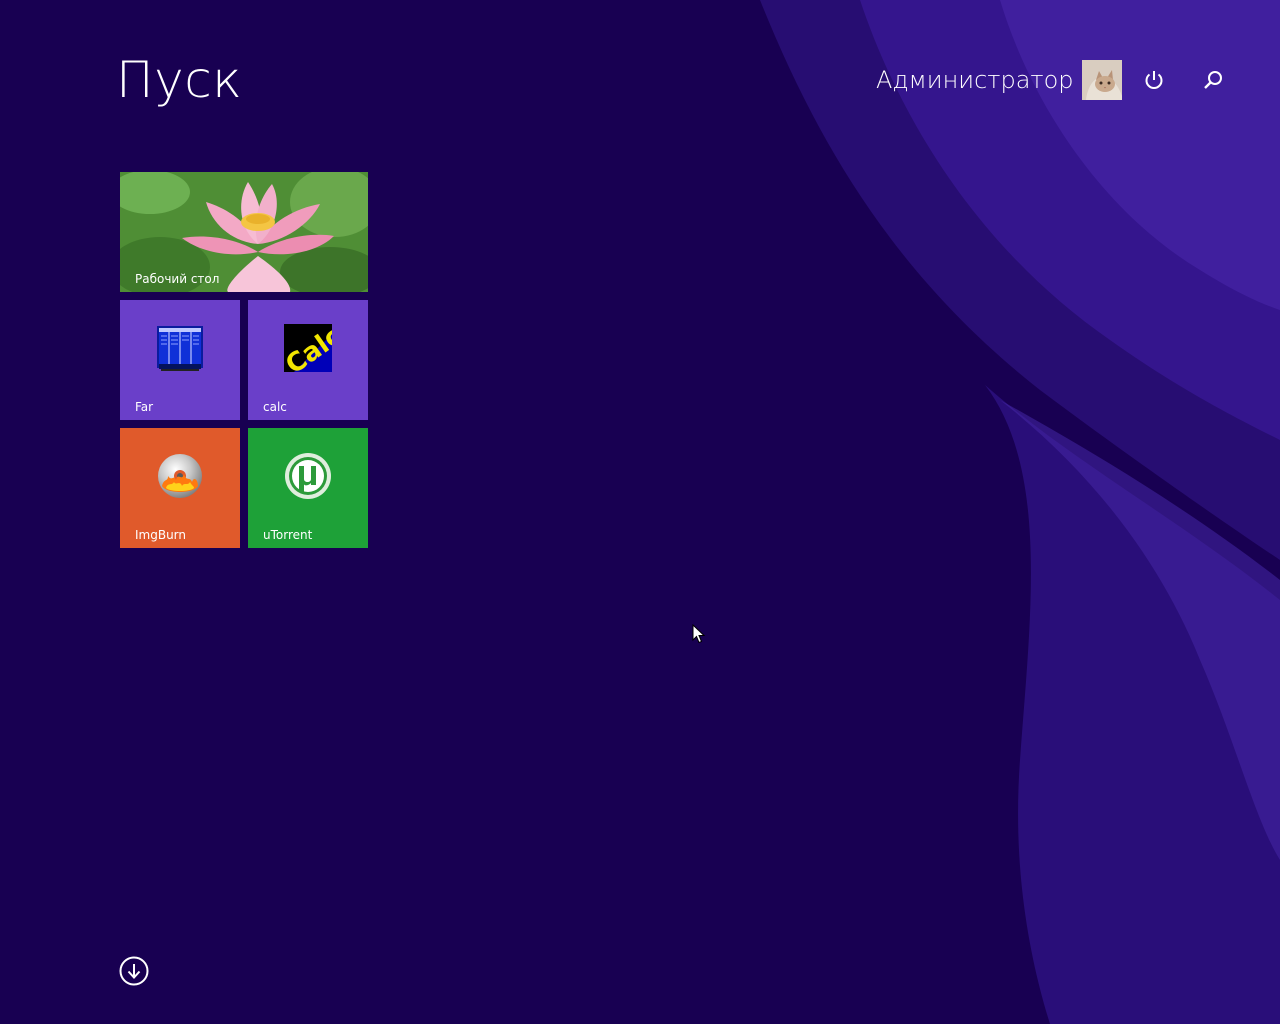  I want to click on tile-far: Far, so click(180, 360).